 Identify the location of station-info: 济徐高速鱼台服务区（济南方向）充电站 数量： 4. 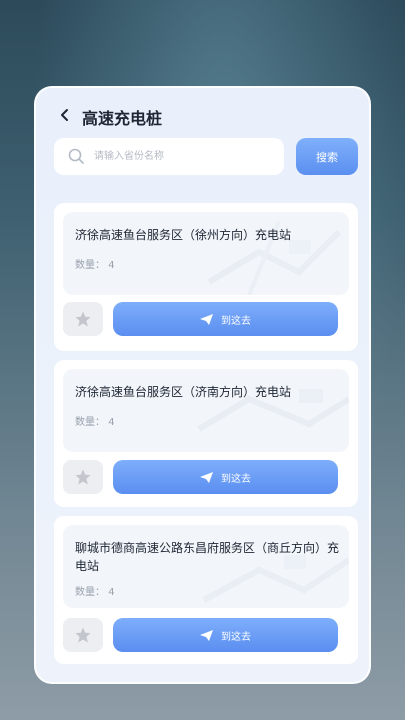
(206, 410).